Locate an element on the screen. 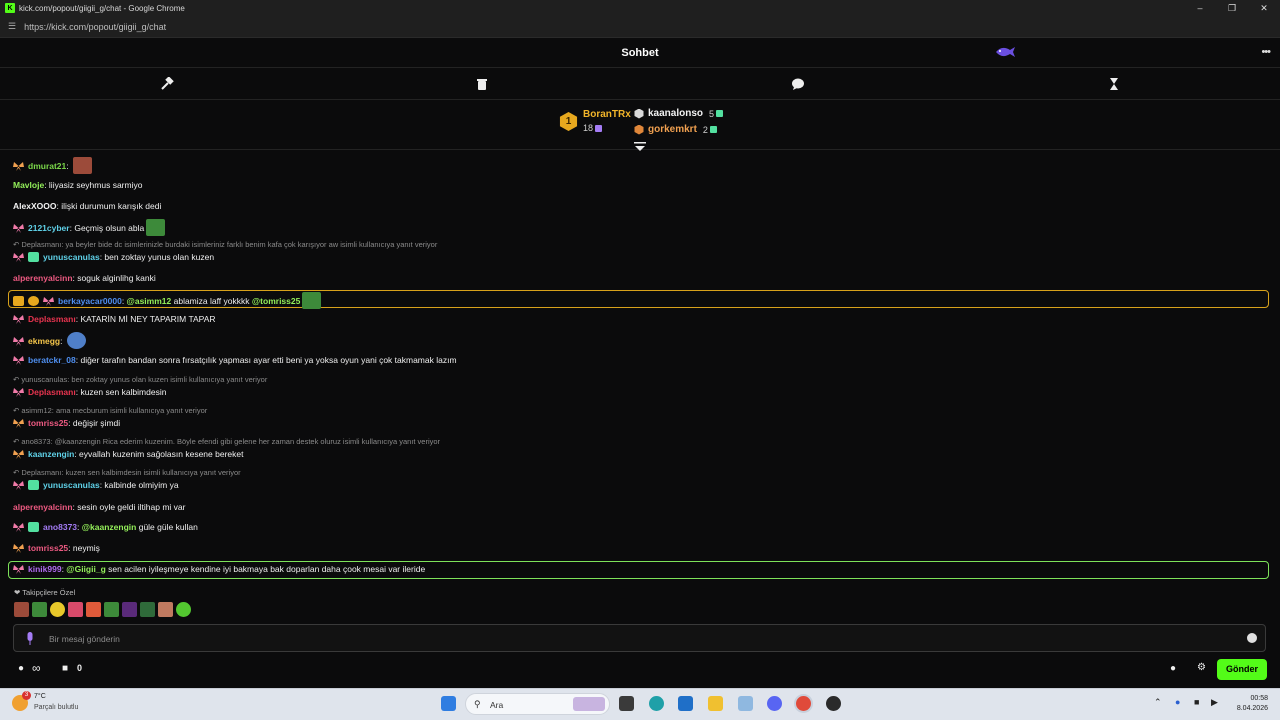 The image size is (1280, 720). chrome-icon is located at coordinates (803, 703).